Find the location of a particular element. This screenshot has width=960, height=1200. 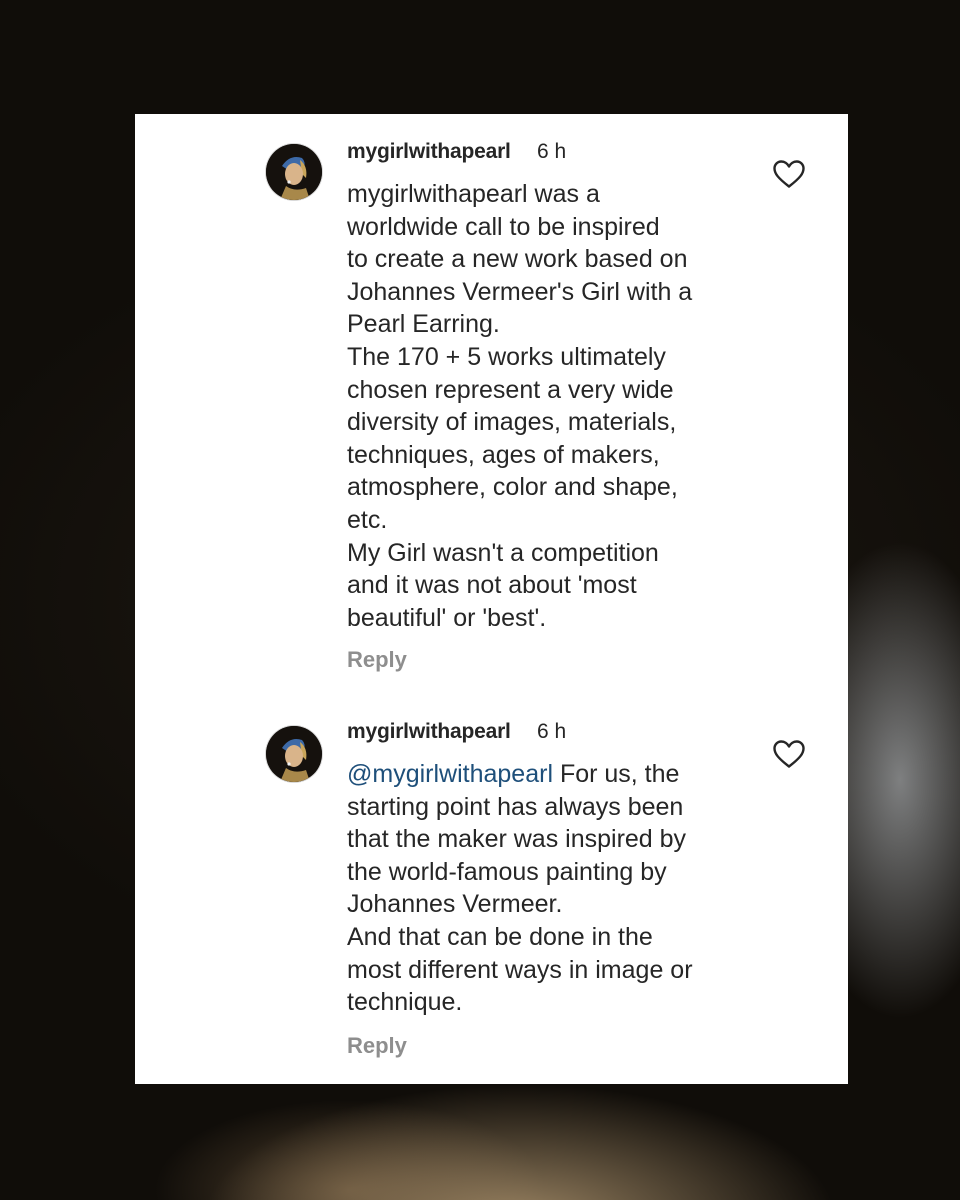

comment-line: etc. is located at coordinates (367, 519).